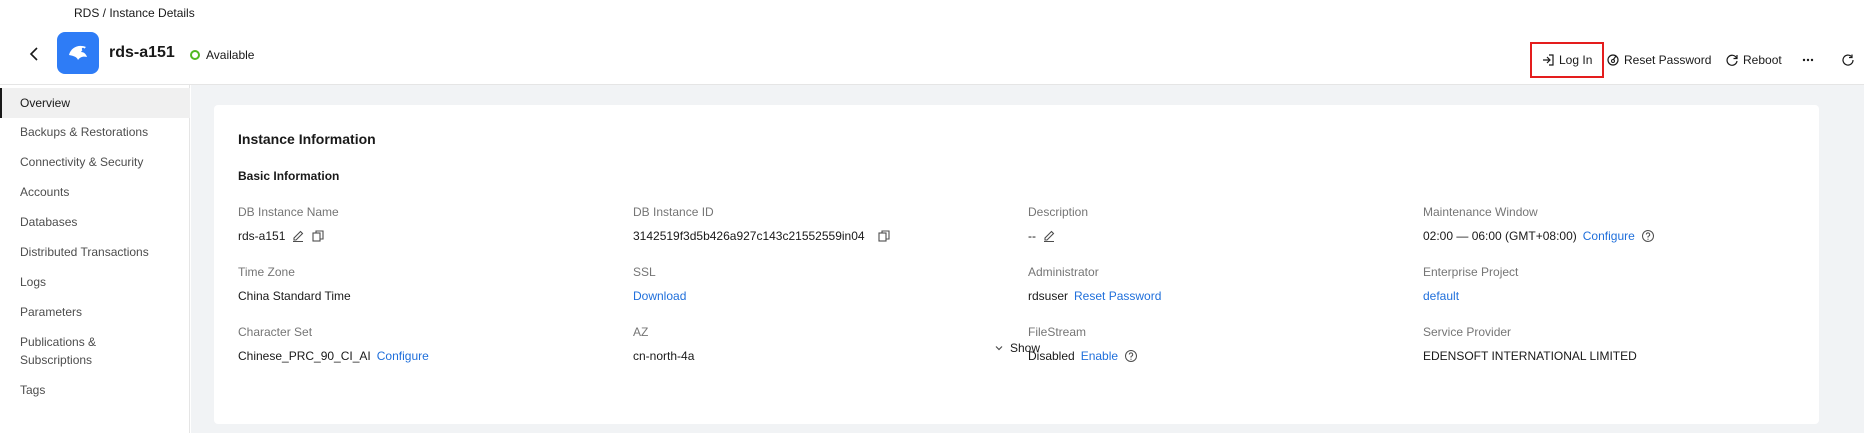  What do you see at coordinates (1094, 284) in the screenshot?
I see `field-administrator: Administrator rdsuser Reset Password` at bounding box center [1094, 284].